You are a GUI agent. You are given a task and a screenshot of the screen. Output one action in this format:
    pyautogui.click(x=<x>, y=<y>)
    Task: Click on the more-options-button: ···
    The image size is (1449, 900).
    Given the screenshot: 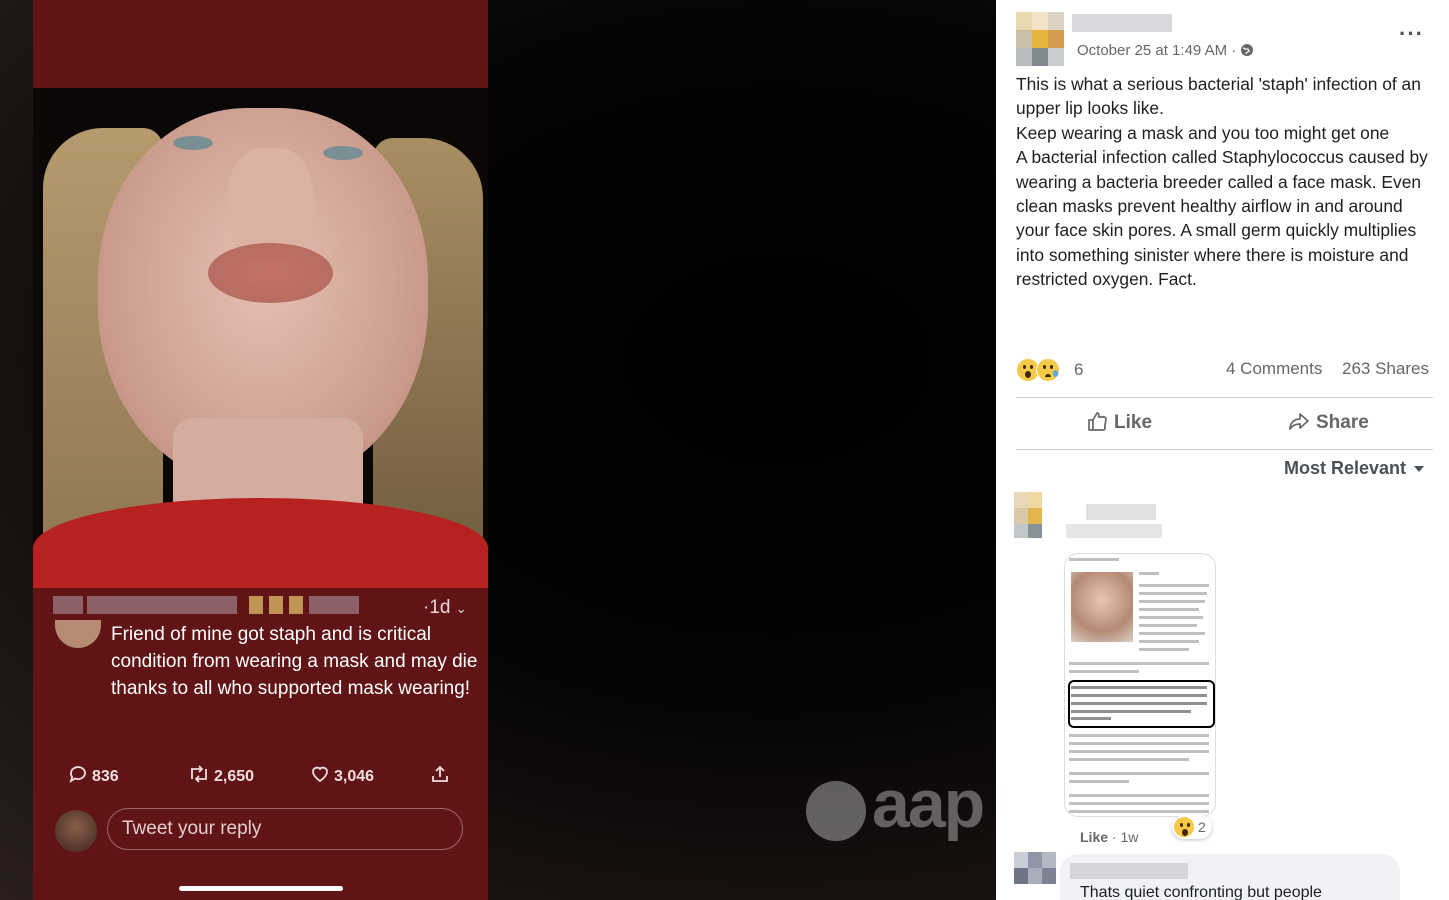 What is the action you would take?
    pyautogui.click(x=1411, y=34)
    